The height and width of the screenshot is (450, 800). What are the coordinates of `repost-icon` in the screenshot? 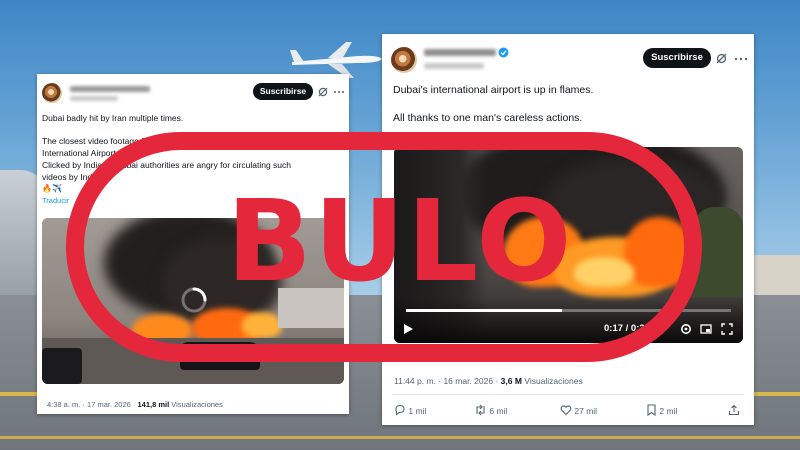 It's located at (480, 410).